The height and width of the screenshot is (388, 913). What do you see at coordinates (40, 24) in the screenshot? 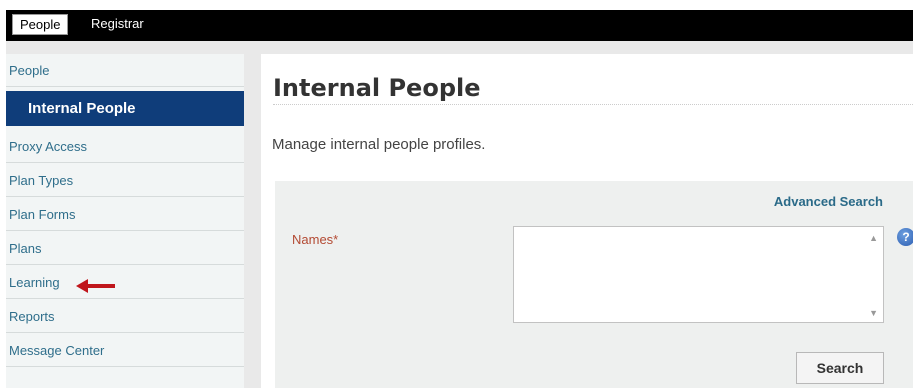
I see `tab-people: People` at bounding box center [40, 24].